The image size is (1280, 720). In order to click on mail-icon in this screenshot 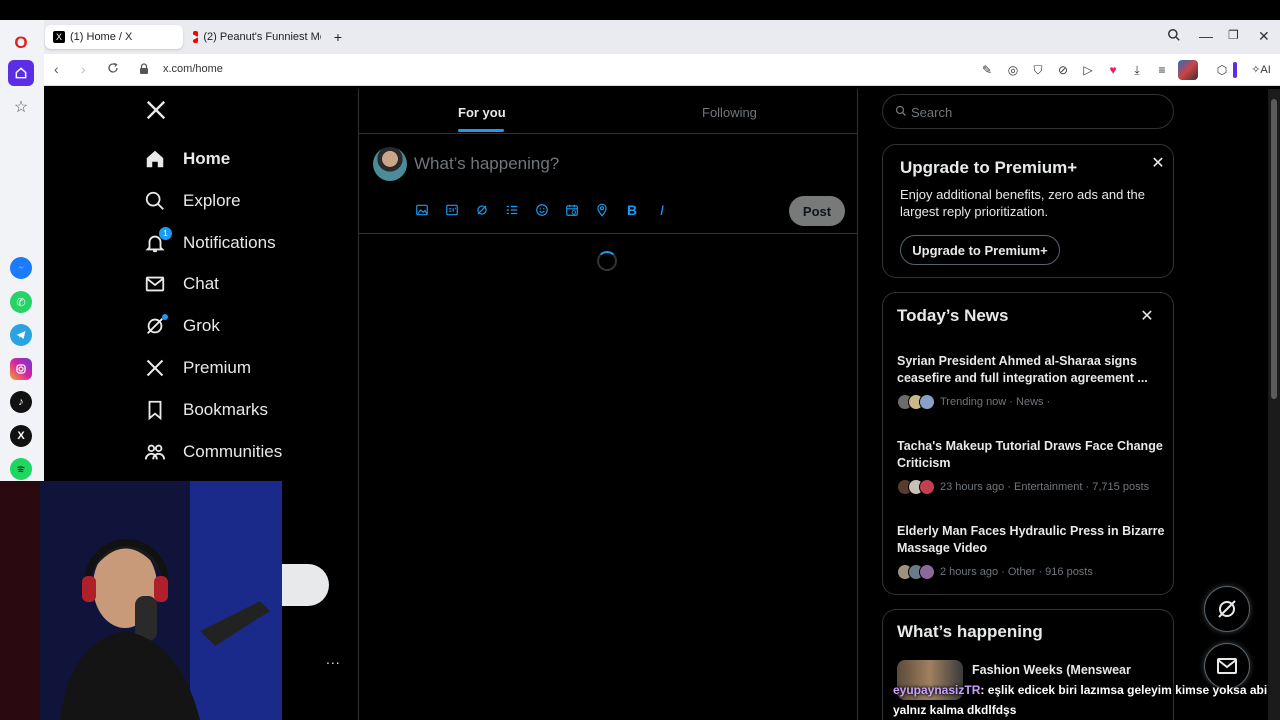, I will do `click(155, 284)`.